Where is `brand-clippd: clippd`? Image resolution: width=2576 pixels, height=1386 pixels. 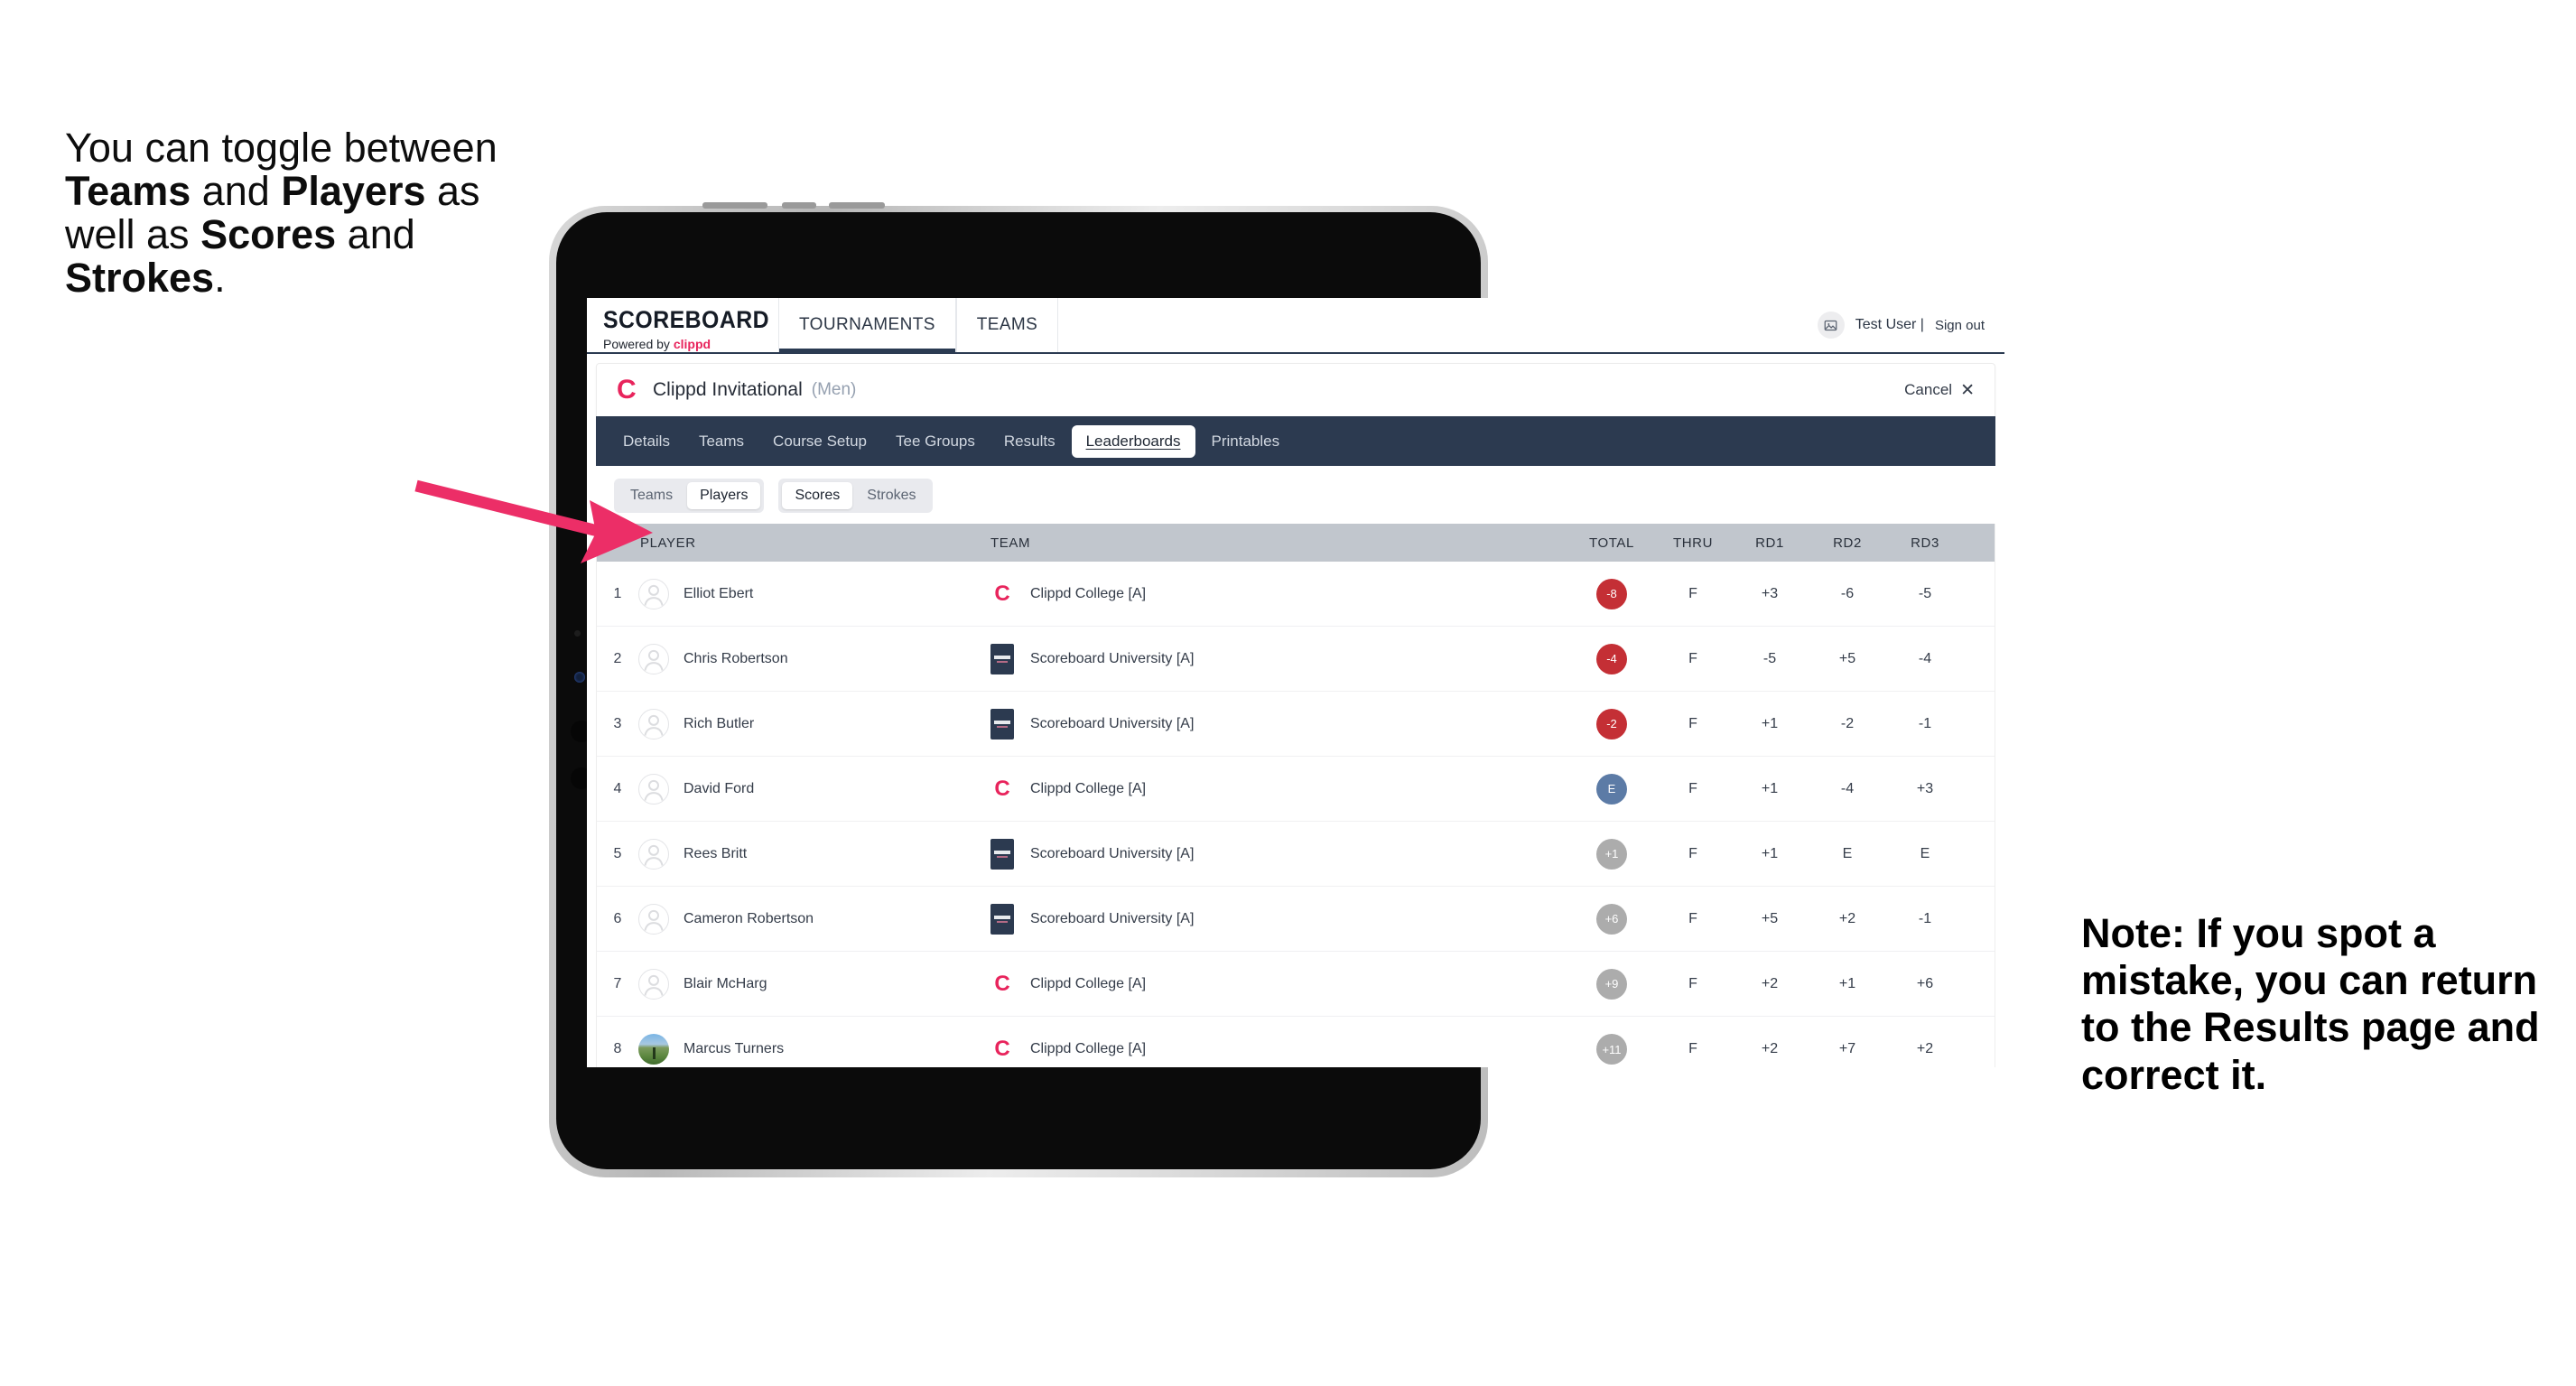
brand-clippd: clippd is located at coordinates (692, 344).